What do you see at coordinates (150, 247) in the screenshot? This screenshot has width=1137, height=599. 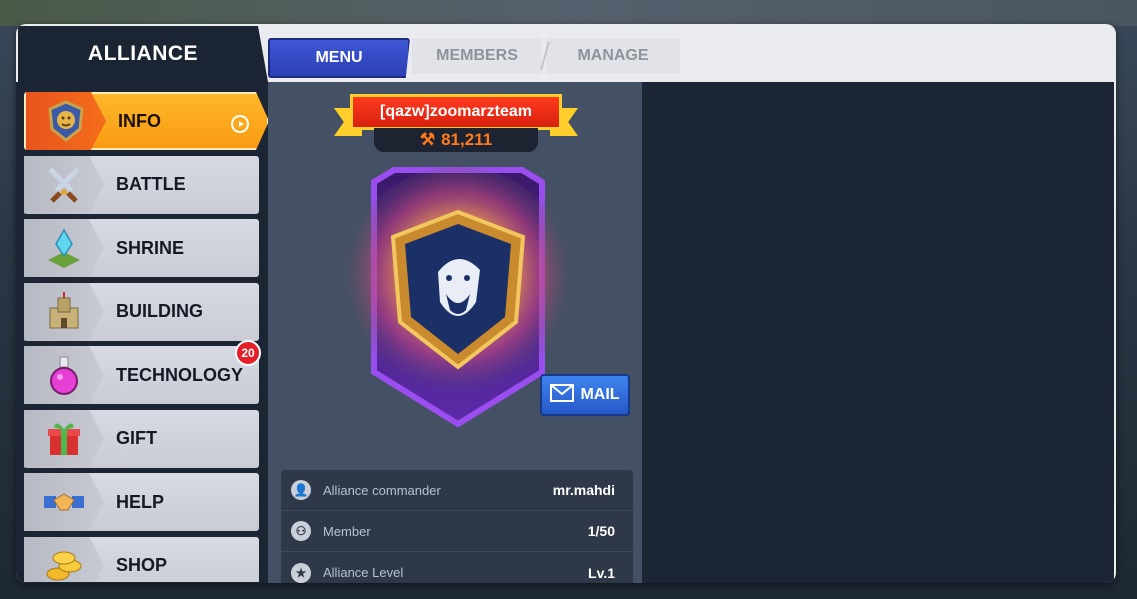 I see `sidebar-item-label: SHRINE` at bounding box center [150, 247].